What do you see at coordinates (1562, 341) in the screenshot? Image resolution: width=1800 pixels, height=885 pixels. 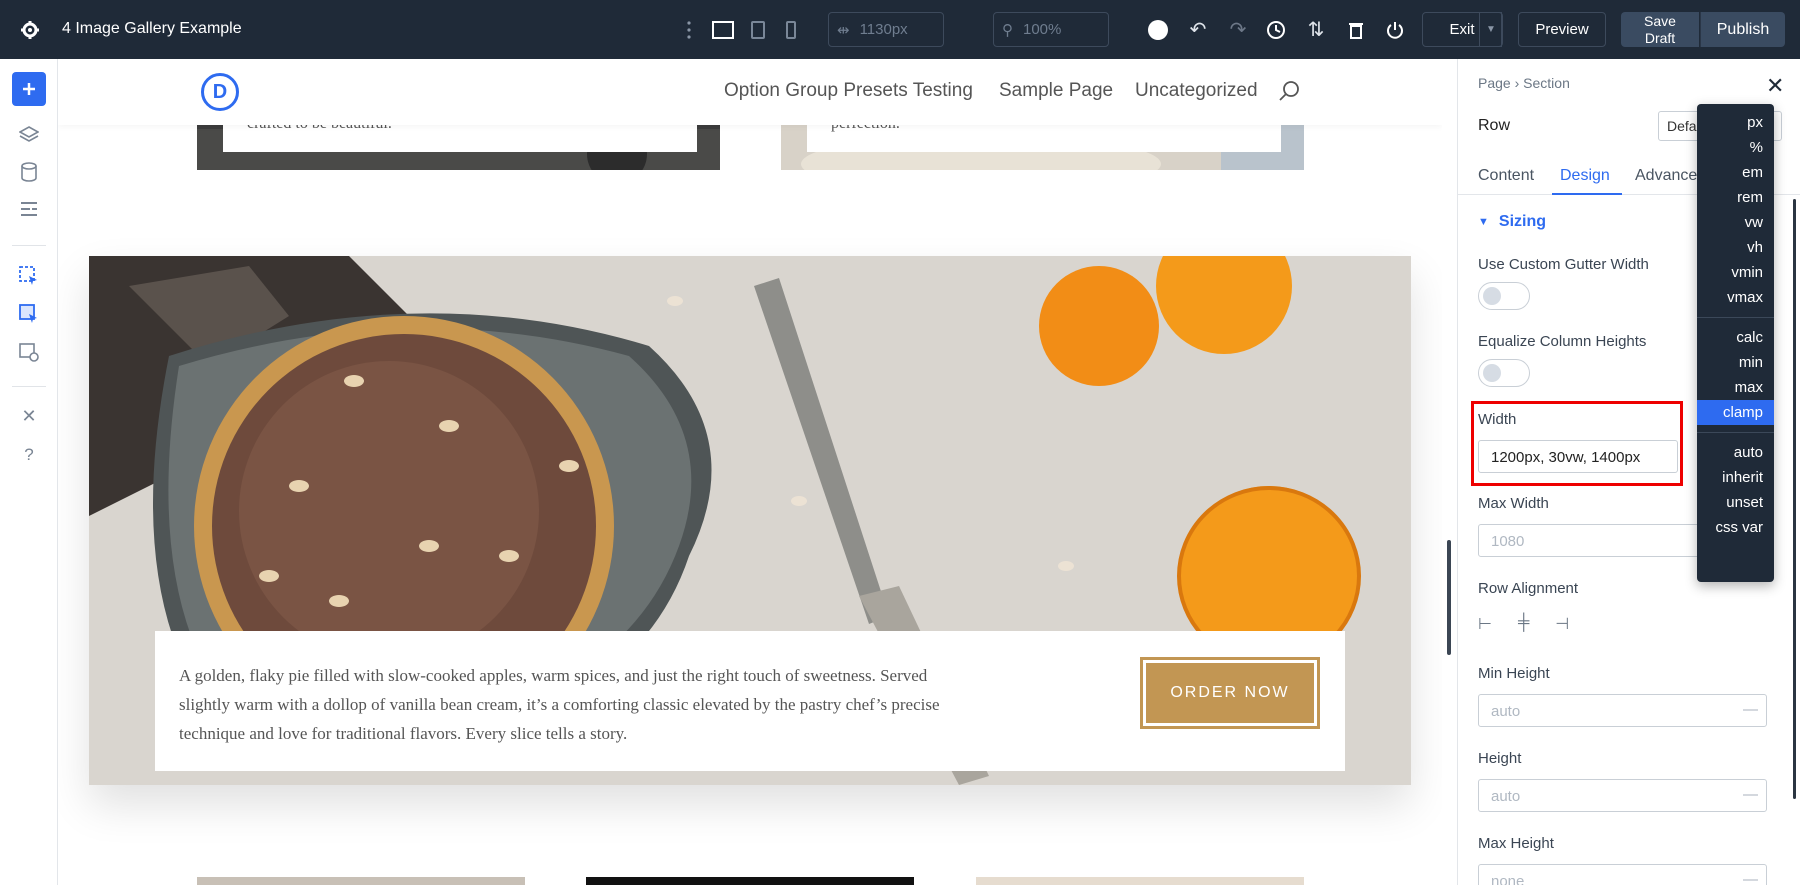 I see `equalize-heights-label: Equalize Column Heights` at bounding box center [1562, 341].